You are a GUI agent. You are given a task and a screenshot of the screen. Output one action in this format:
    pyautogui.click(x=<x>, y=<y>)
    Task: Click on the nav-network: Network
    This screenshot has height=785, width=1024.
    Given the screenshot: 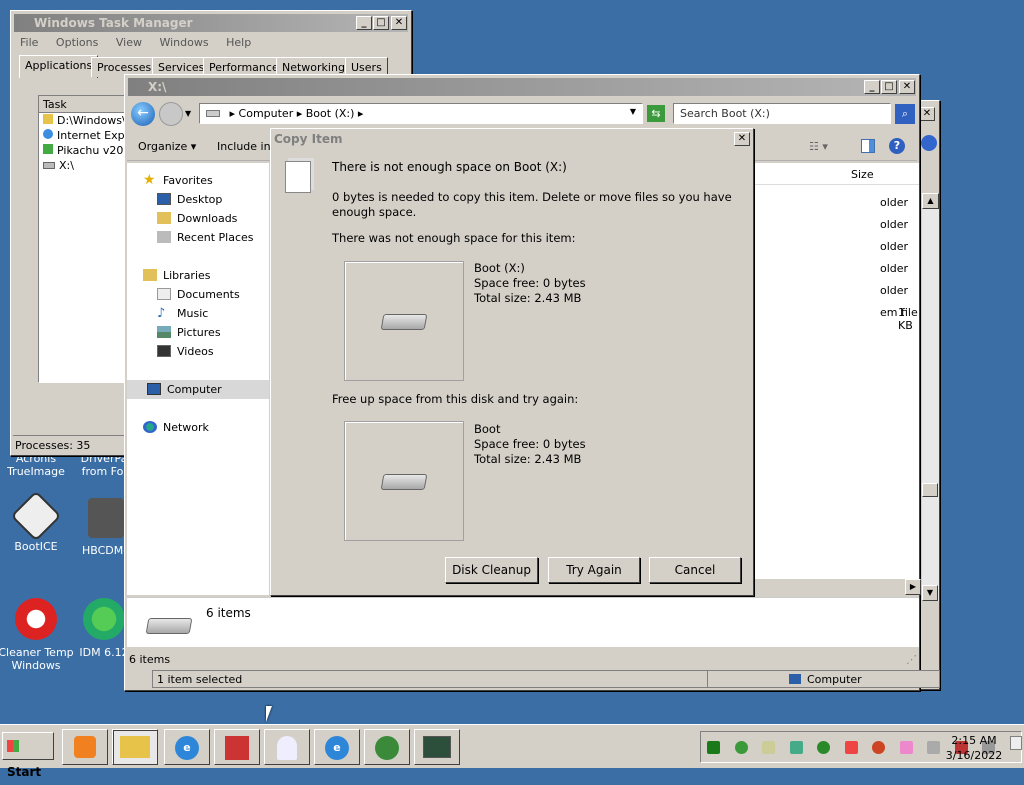 What is the action you would take?
    pyautogui.click(x=176, y=427)
    